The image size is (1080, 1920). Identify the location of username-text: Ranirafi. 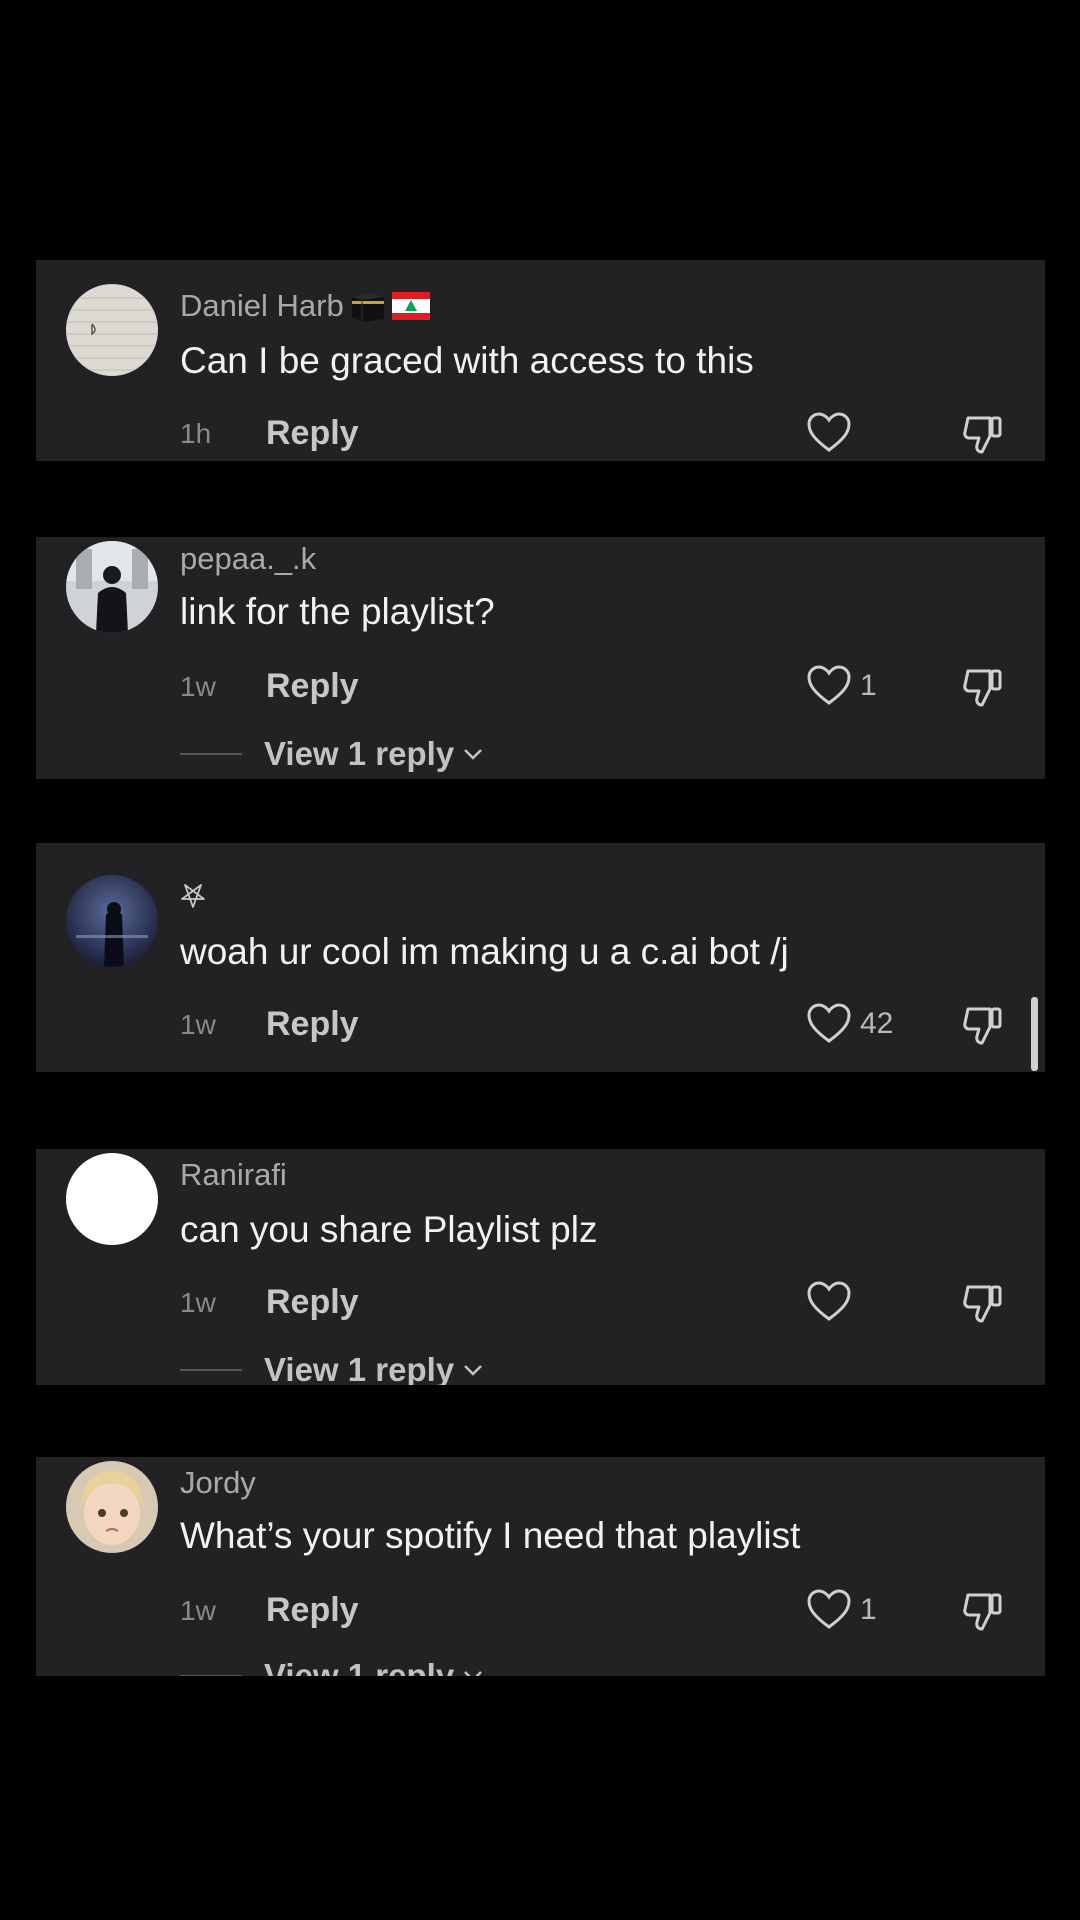
(233, 1174).